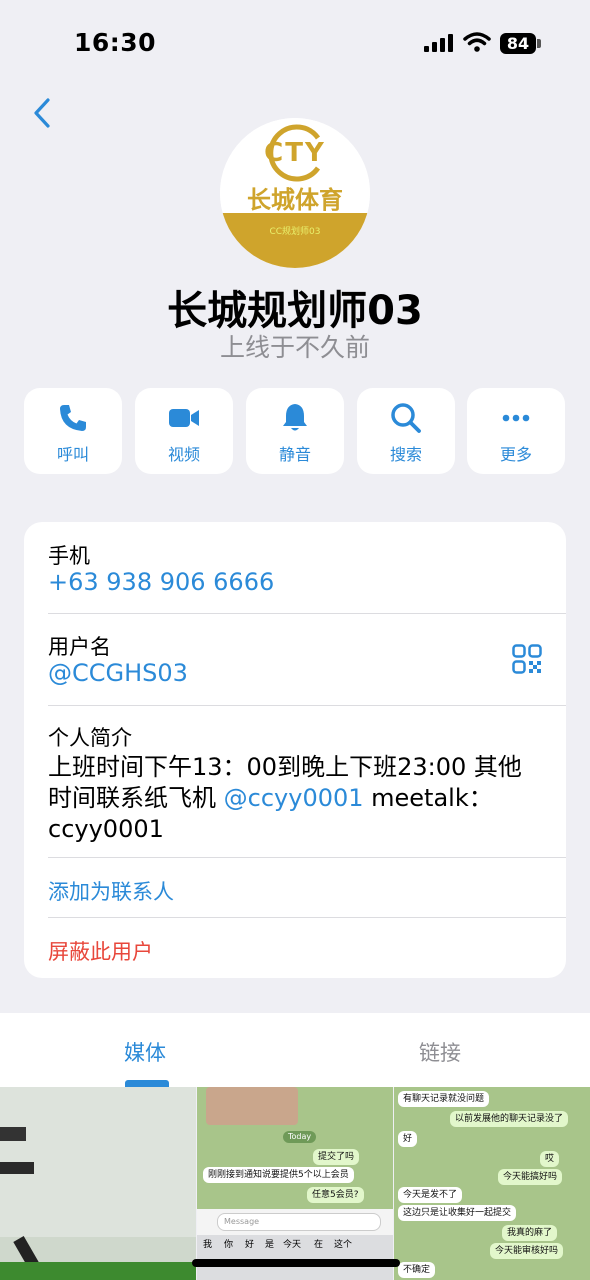 This screenshot has width=590, height=1280. I want to click on wifi-icon, so click(477, 42).